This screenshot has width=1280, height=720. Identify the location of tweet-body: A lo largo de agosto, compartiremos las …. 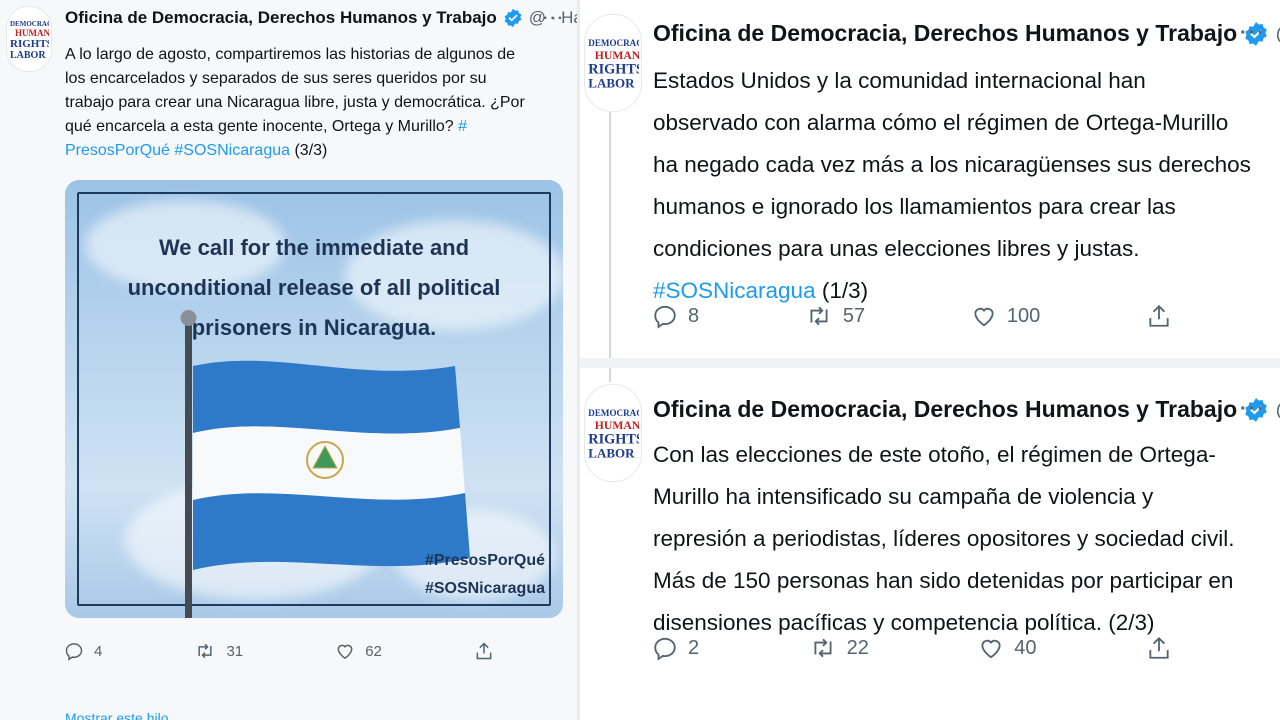
(295, 90).